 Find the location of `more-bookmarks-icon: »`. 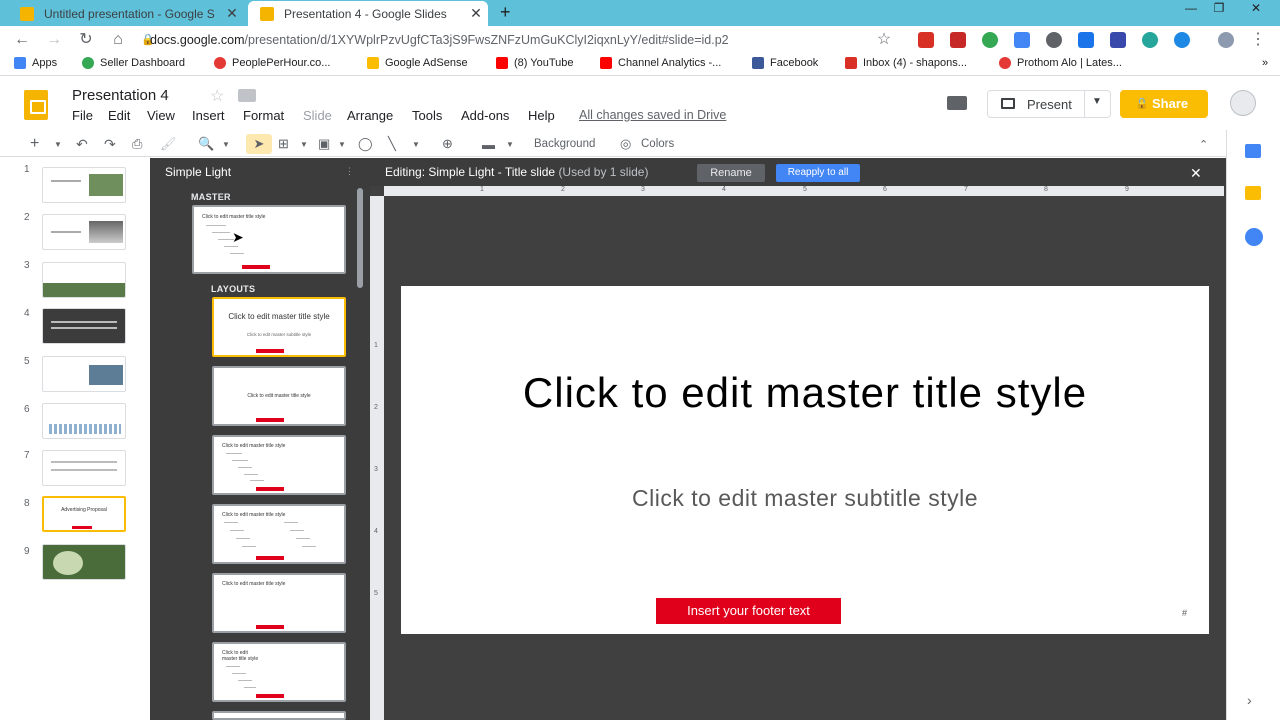

more-bookmarks-icon: » is located at coordinates (1265, 63).